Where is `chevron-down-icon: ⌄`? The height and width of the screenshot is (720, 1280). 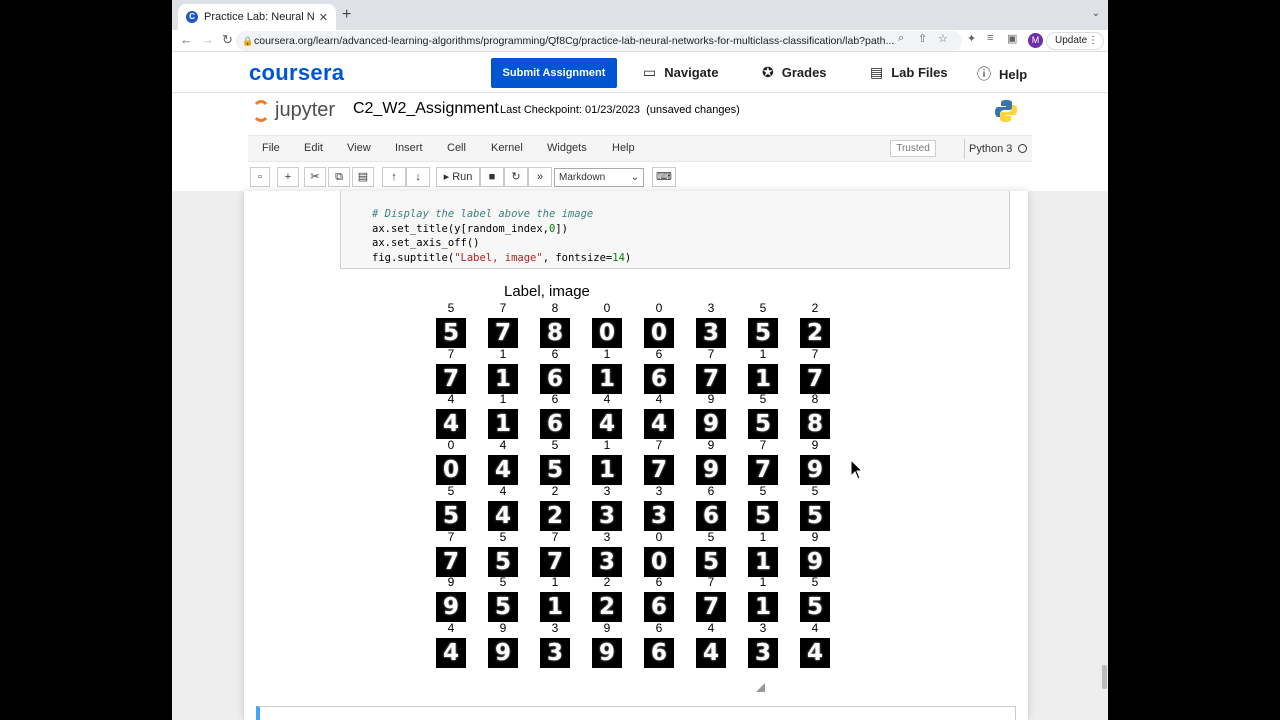 chevron-down-icon: ⌄ is located at coordinates (634, 177).